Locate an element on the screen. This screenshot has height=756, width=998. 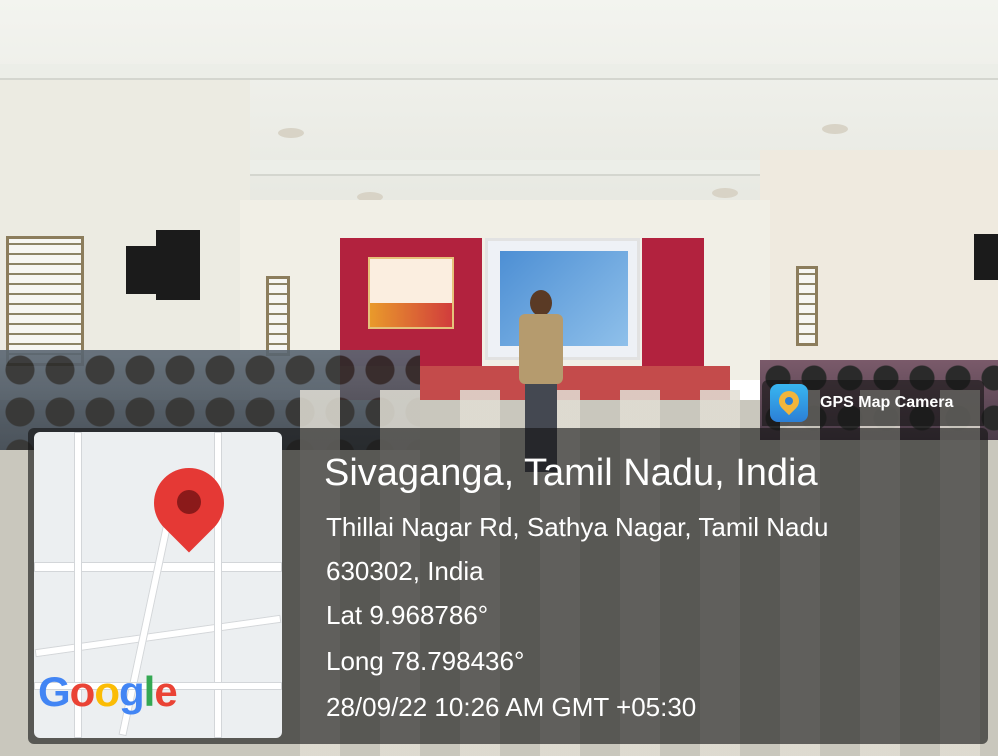
stage-curtain is located at coordinates (673, 303).